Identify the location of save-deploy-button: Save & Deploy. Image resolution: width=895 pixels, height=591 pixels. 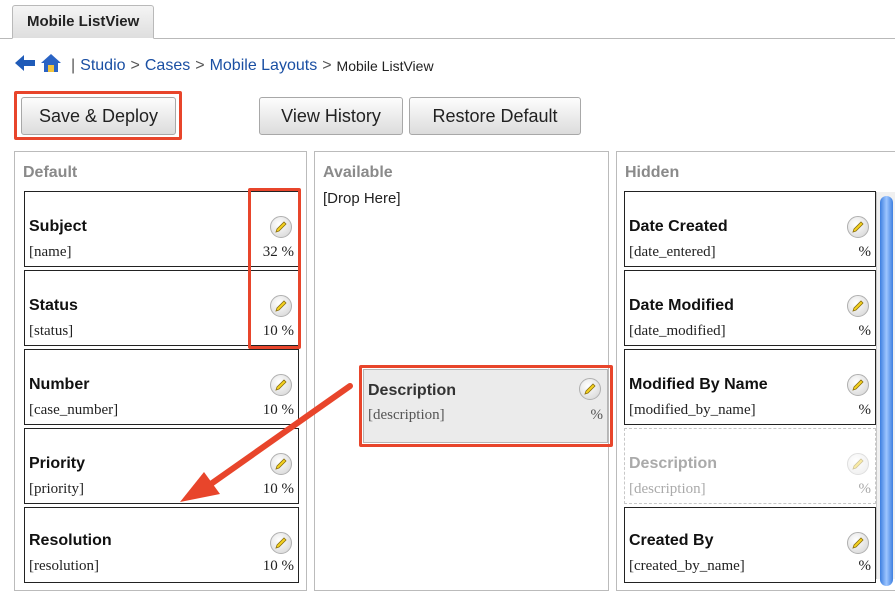
(98, 116).